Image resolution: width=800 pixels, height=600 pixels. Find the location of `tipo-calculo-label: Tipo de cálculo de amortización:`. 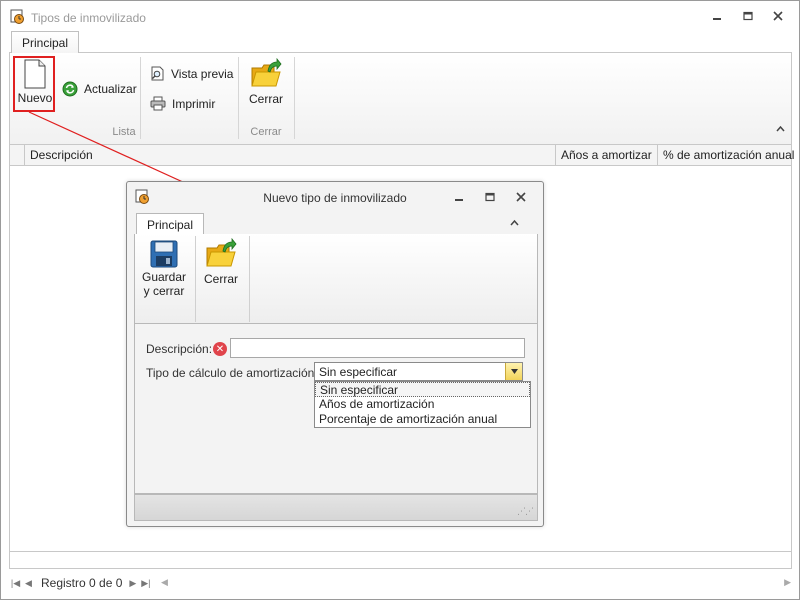

tipo-calculo-label: Tipo de cálculo de amortización: is located at coordinates (232, 373).